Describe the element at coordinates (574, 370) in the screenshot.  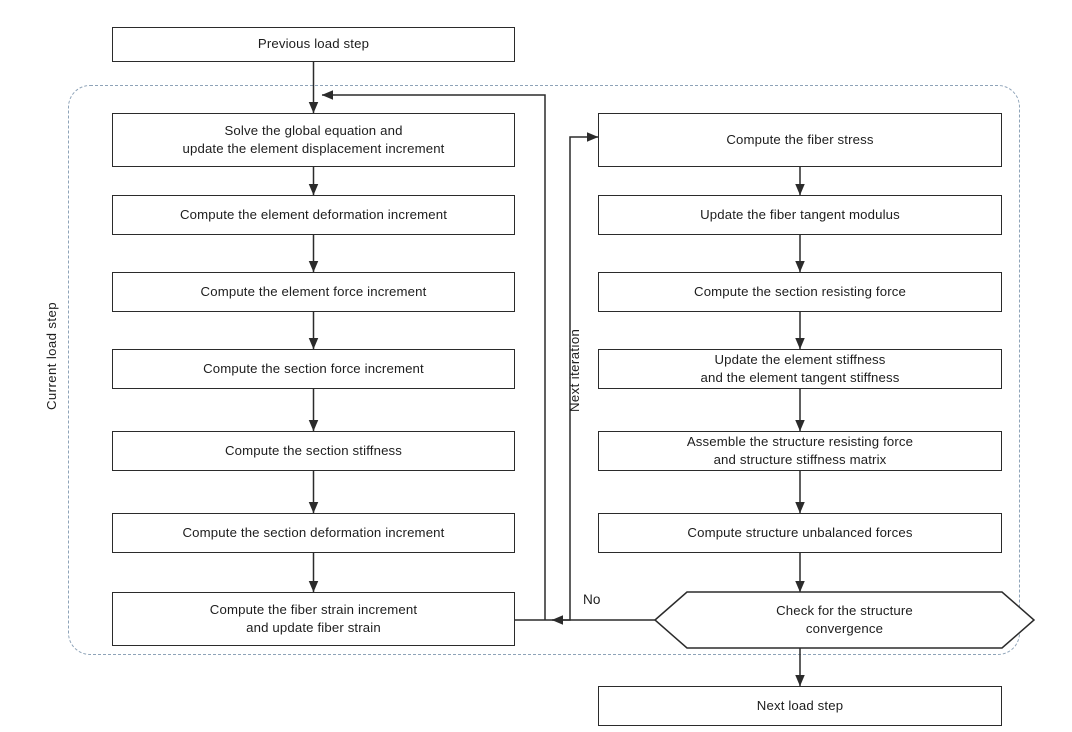
I see `label-next-iteration: Next iteration` at that location.